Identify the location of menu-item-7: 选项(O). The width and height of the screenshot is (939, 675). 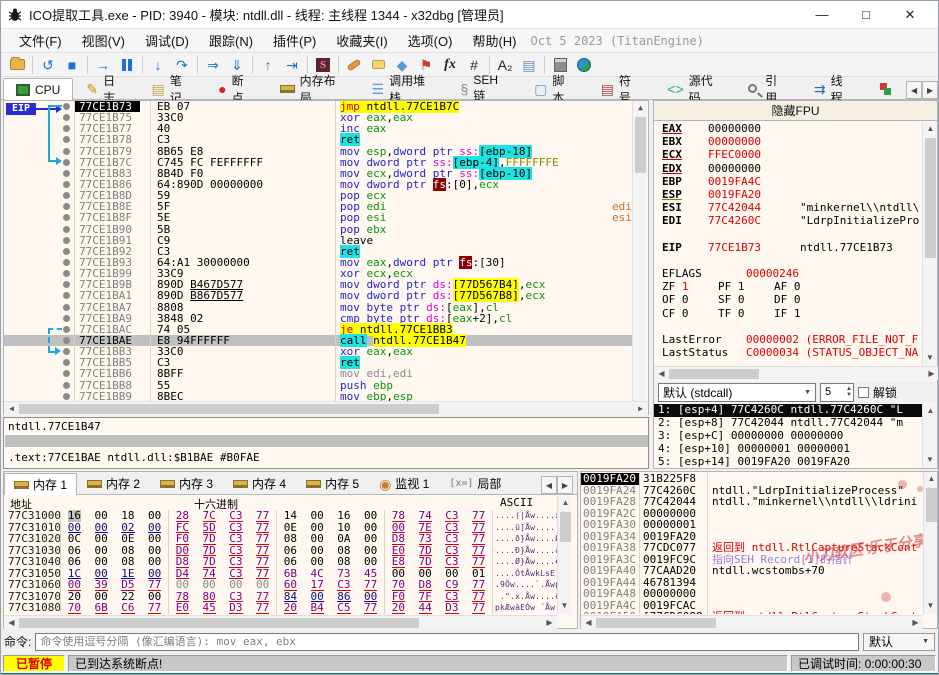
(430, 40).